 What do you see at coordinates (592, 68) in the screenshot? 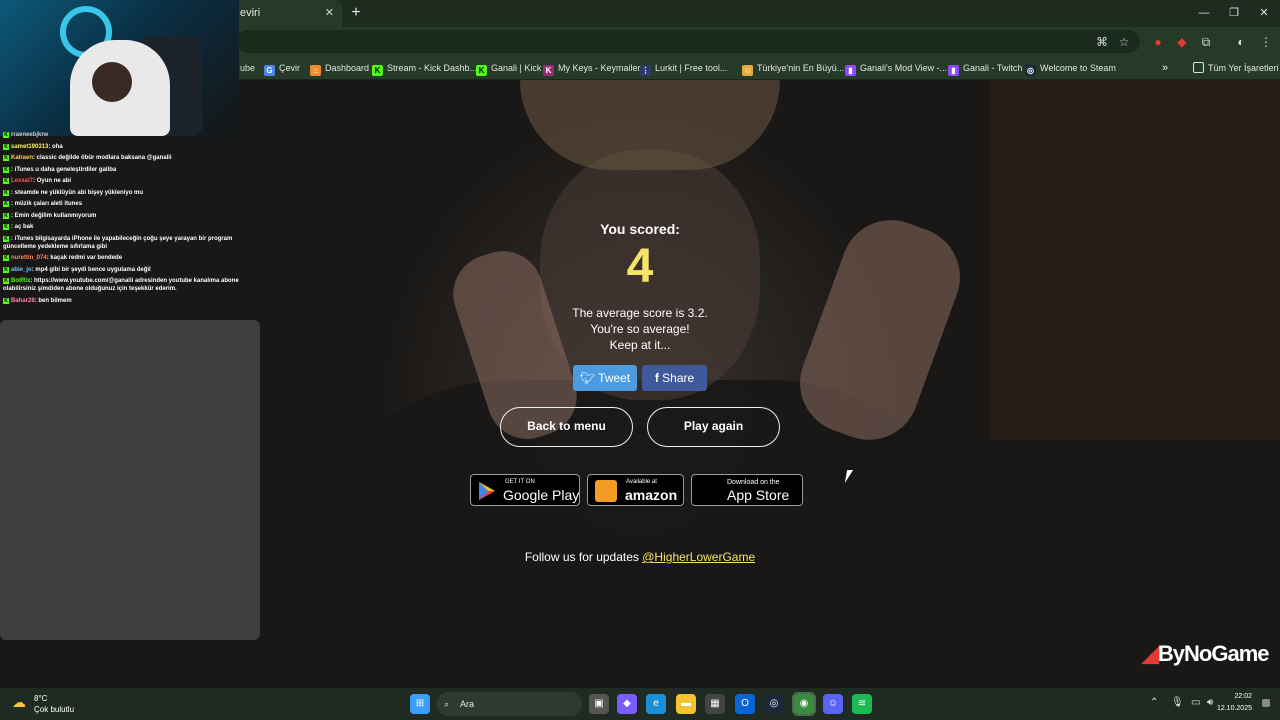
I see `bookmark-item: K My Keys - Keymailer` at bounding box center [592, 68].